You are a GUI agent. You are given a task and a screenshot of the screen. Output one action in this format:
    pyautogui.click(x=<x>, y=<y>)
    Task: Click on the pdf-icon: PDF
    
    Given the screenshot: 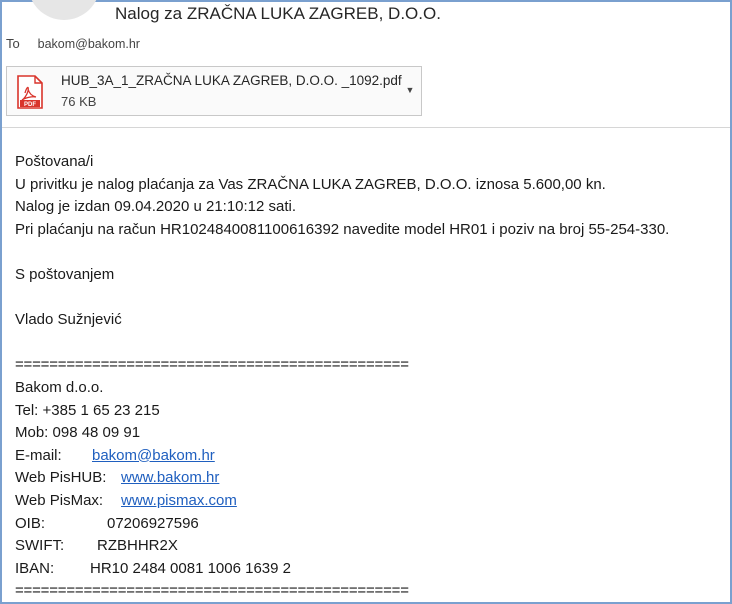 What is the action you would take?
    pyautogui.click(x=30, y=92)
    